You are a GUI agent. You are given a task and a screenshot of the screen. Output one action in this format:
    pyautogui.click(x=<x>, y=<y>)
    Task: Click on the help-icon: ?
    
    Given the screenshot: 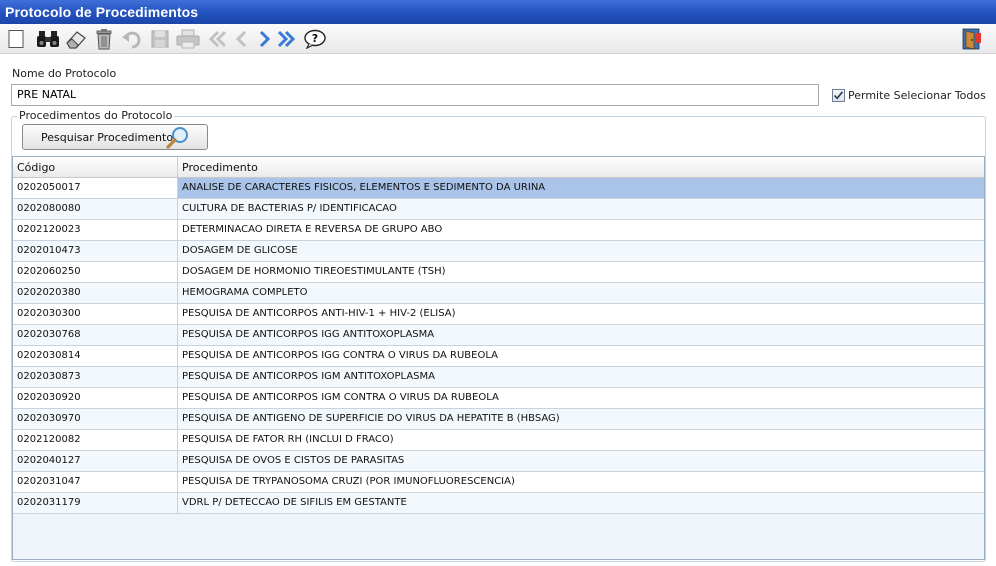 What is the action you would take?
    pyautogui.click(x=315, y=39)
    